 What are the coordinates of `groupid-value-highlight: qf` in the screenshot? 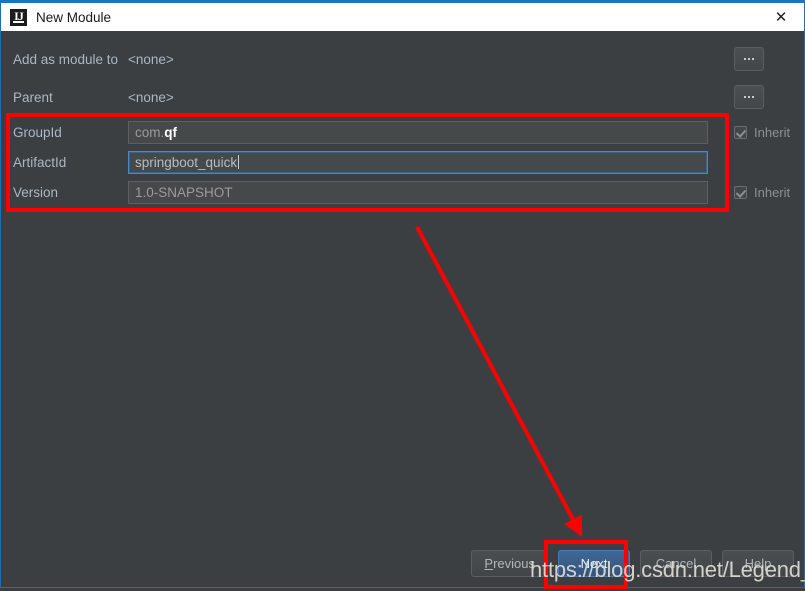 It's located at (171, 132).